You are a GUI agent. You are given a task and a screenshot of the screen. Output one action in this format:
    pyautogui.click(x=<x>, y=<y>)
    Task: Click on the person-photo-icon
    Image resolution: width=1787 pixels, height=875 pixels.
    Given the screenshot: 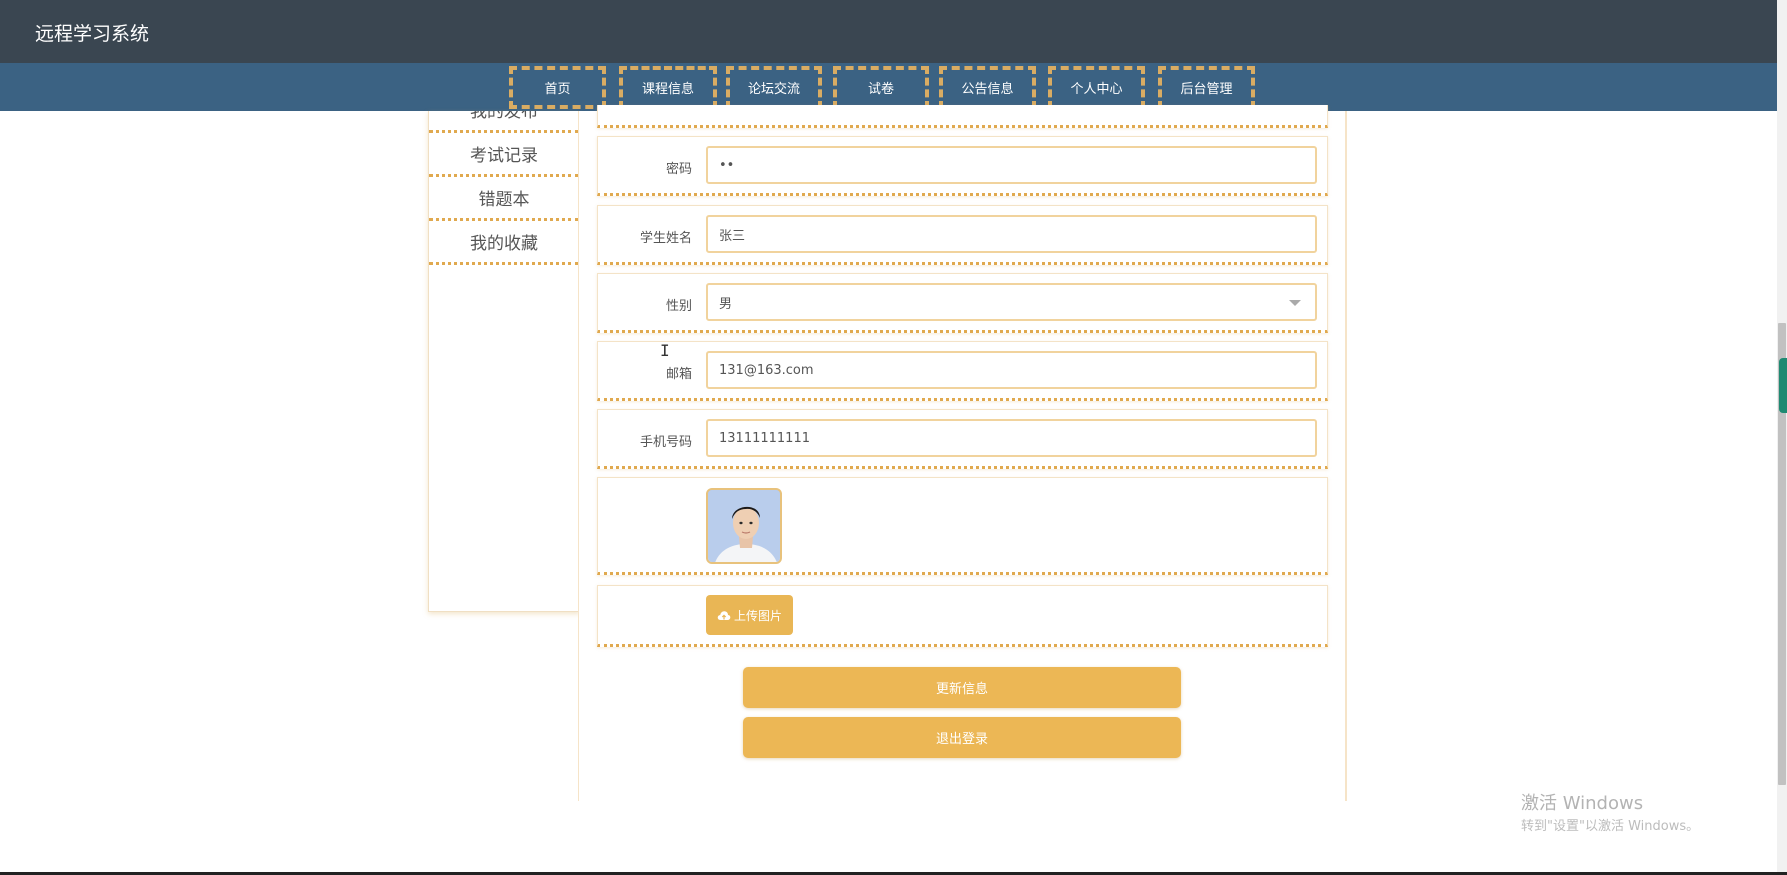 What is the action you would take?
    pyautogui.click(x=744, y=526)
    